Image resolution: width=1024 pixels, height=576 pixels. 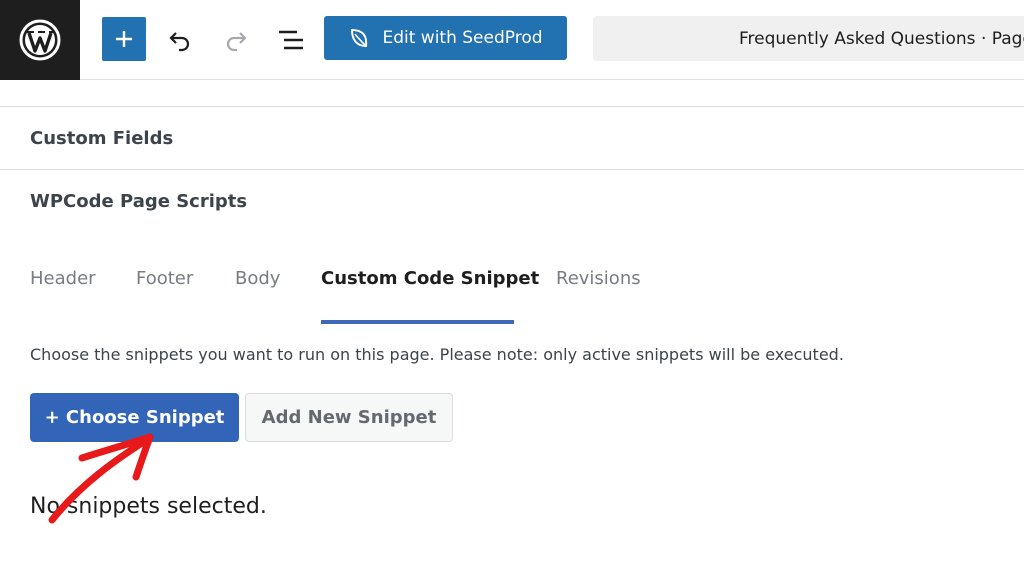 What do you see at coordinates (101, 138) in the screenshot?
I see `custom-fields-panel-toggle: Custom Fields` at bounding box center [101, 138].